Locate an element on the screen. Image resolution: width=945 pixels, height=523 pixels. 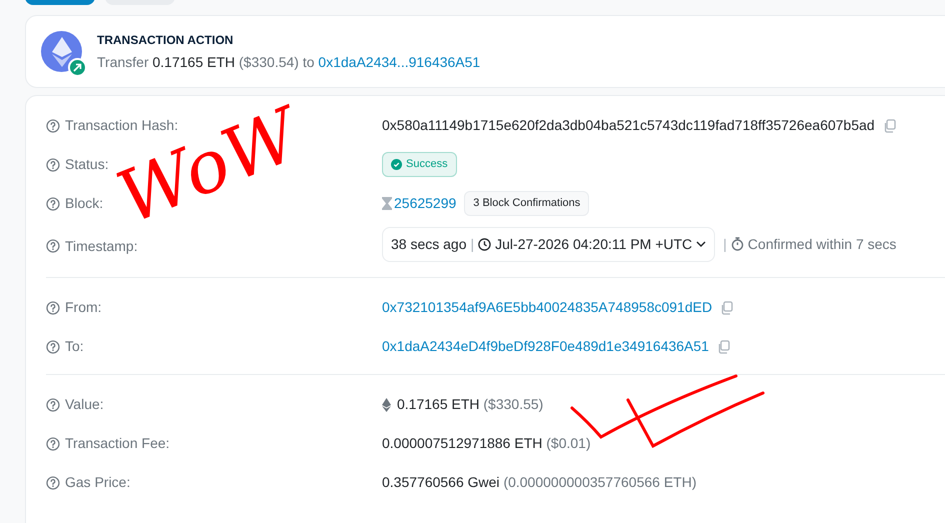
time-ago: 38 secs ago is located at coordinates (428, 244).